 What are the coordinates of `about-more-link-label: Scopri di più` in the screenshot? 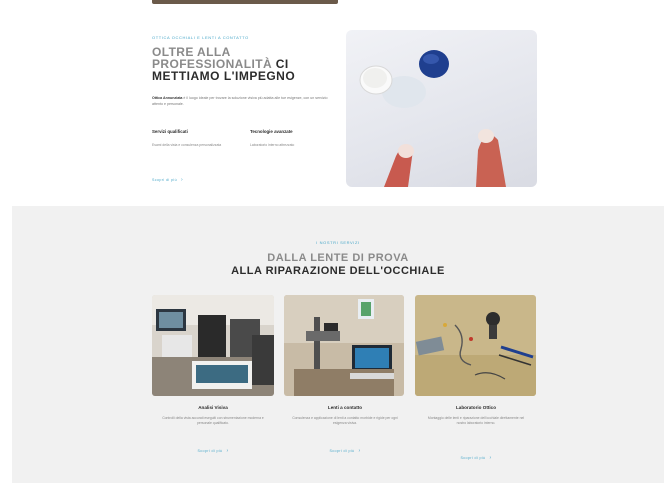 It's located at (164, 180).